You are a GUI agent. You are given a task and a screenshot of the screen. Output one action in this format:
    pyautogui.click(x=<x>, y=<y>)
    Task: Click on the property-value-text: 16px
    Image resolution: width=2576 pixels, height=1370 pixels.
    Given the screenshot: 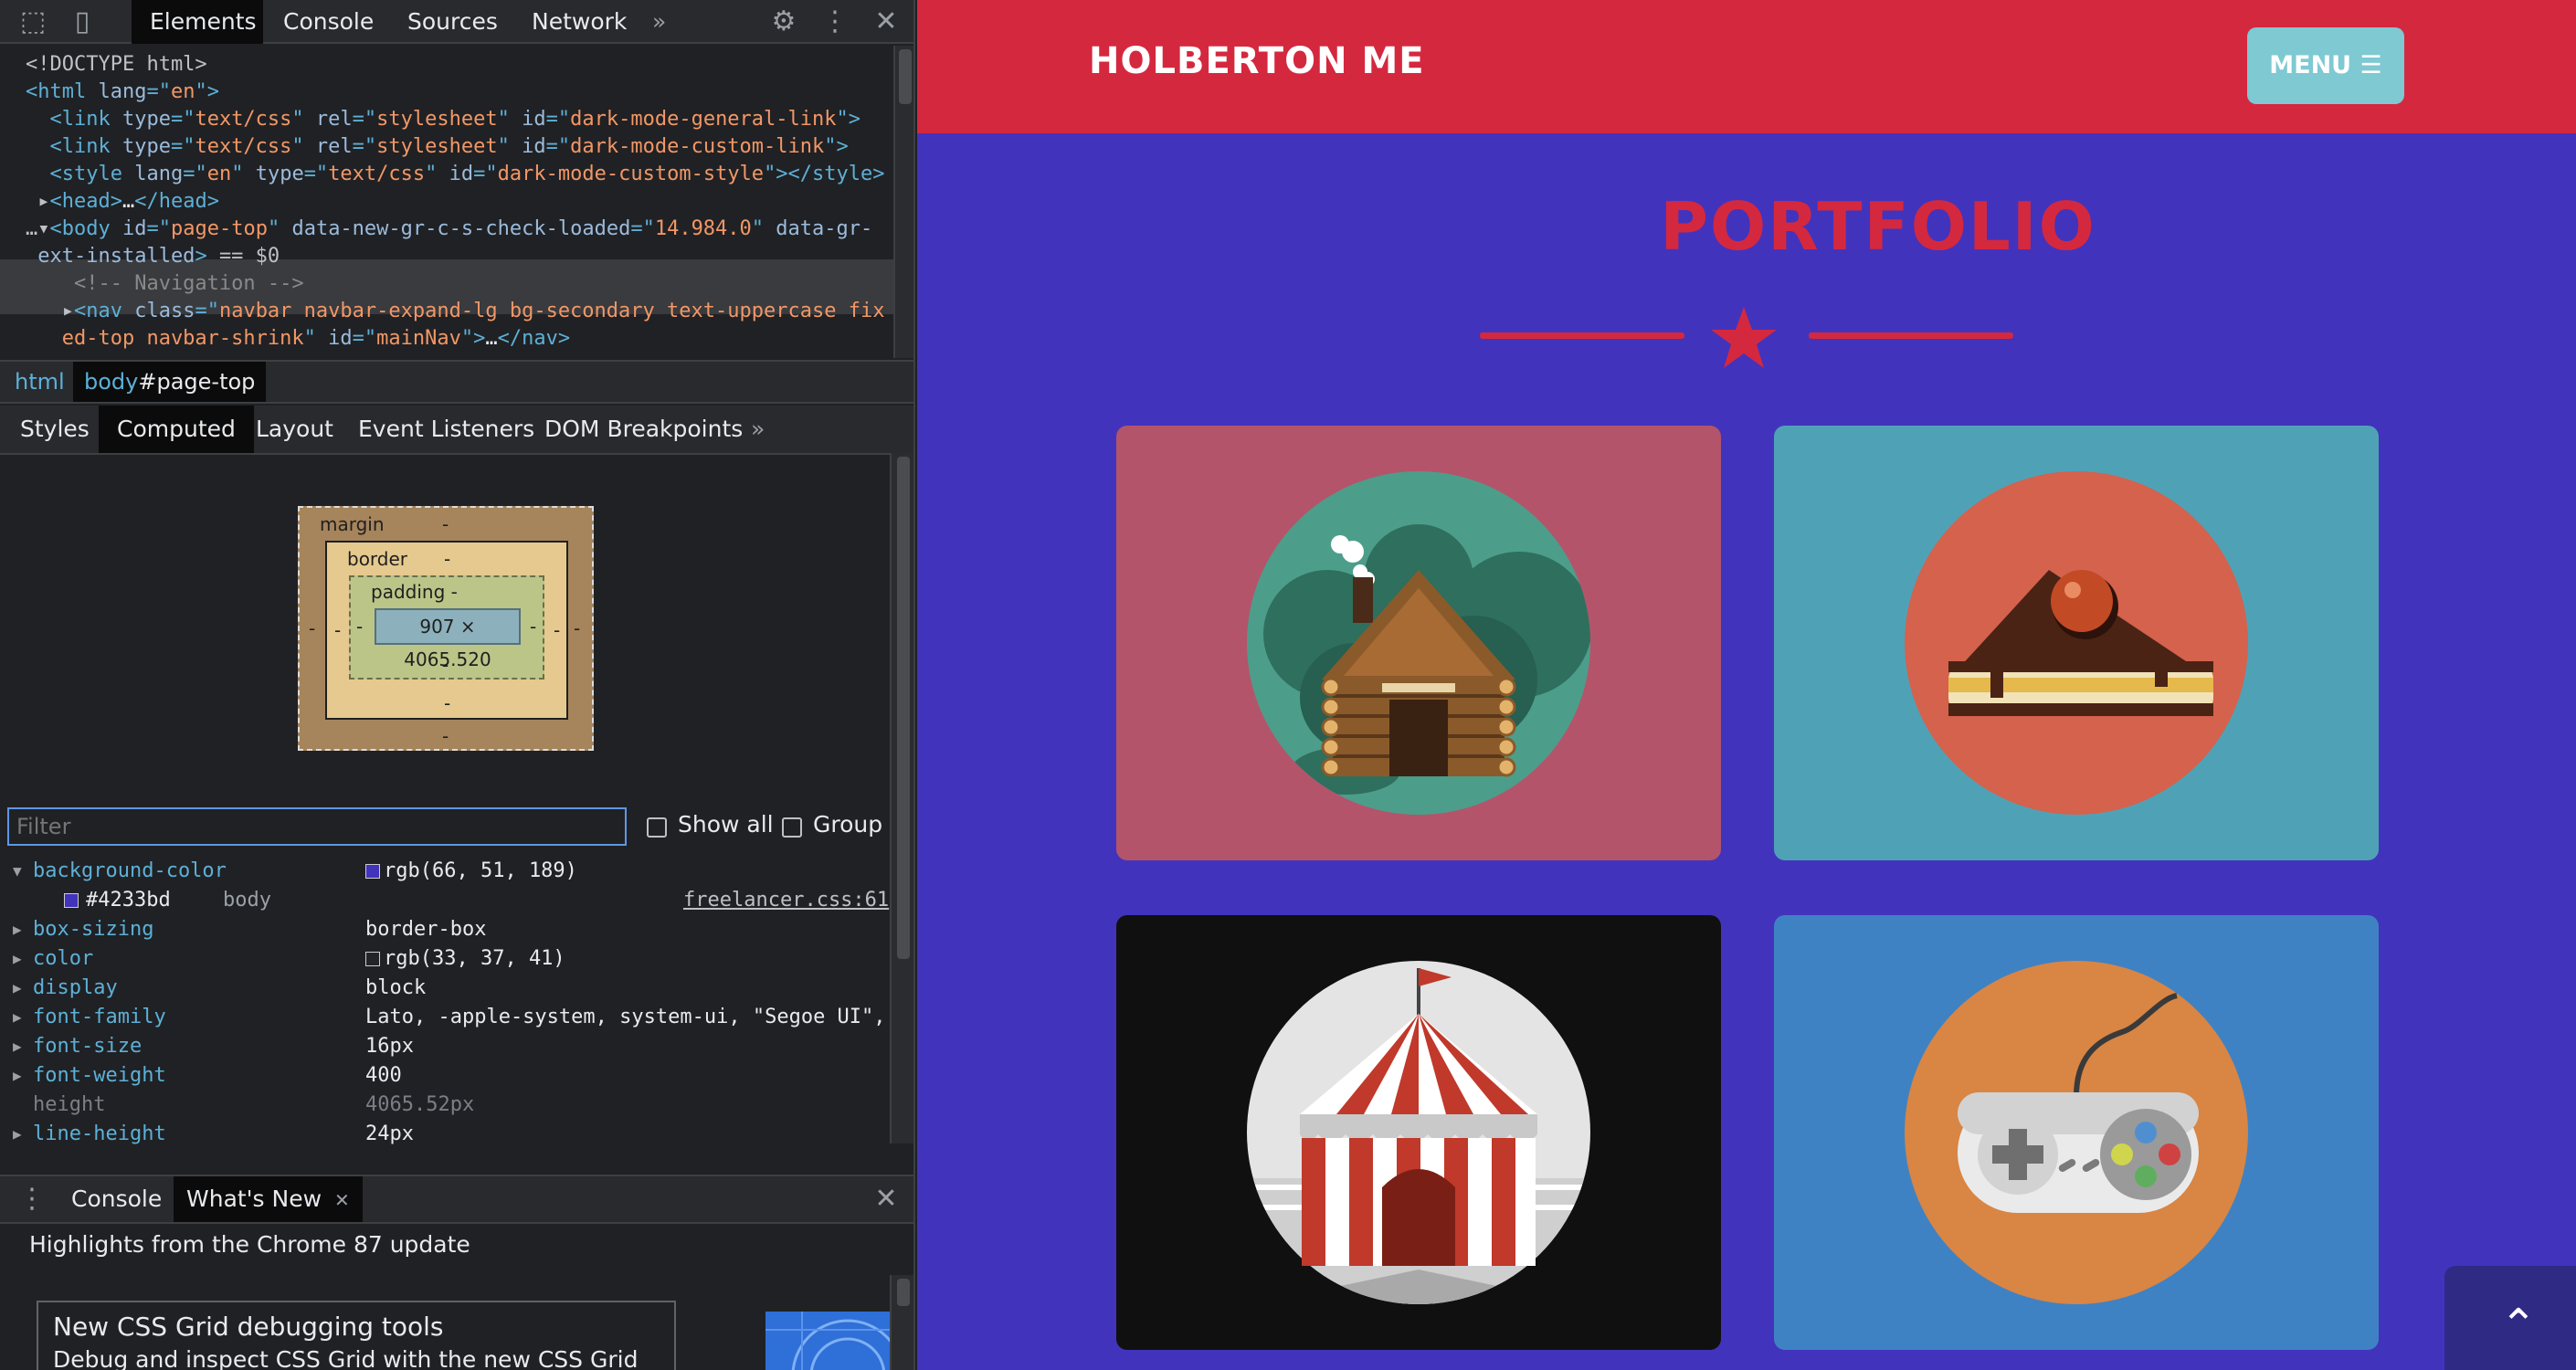 What is the action you would take?
    pyautogui.click(x=389, y=1046)
    